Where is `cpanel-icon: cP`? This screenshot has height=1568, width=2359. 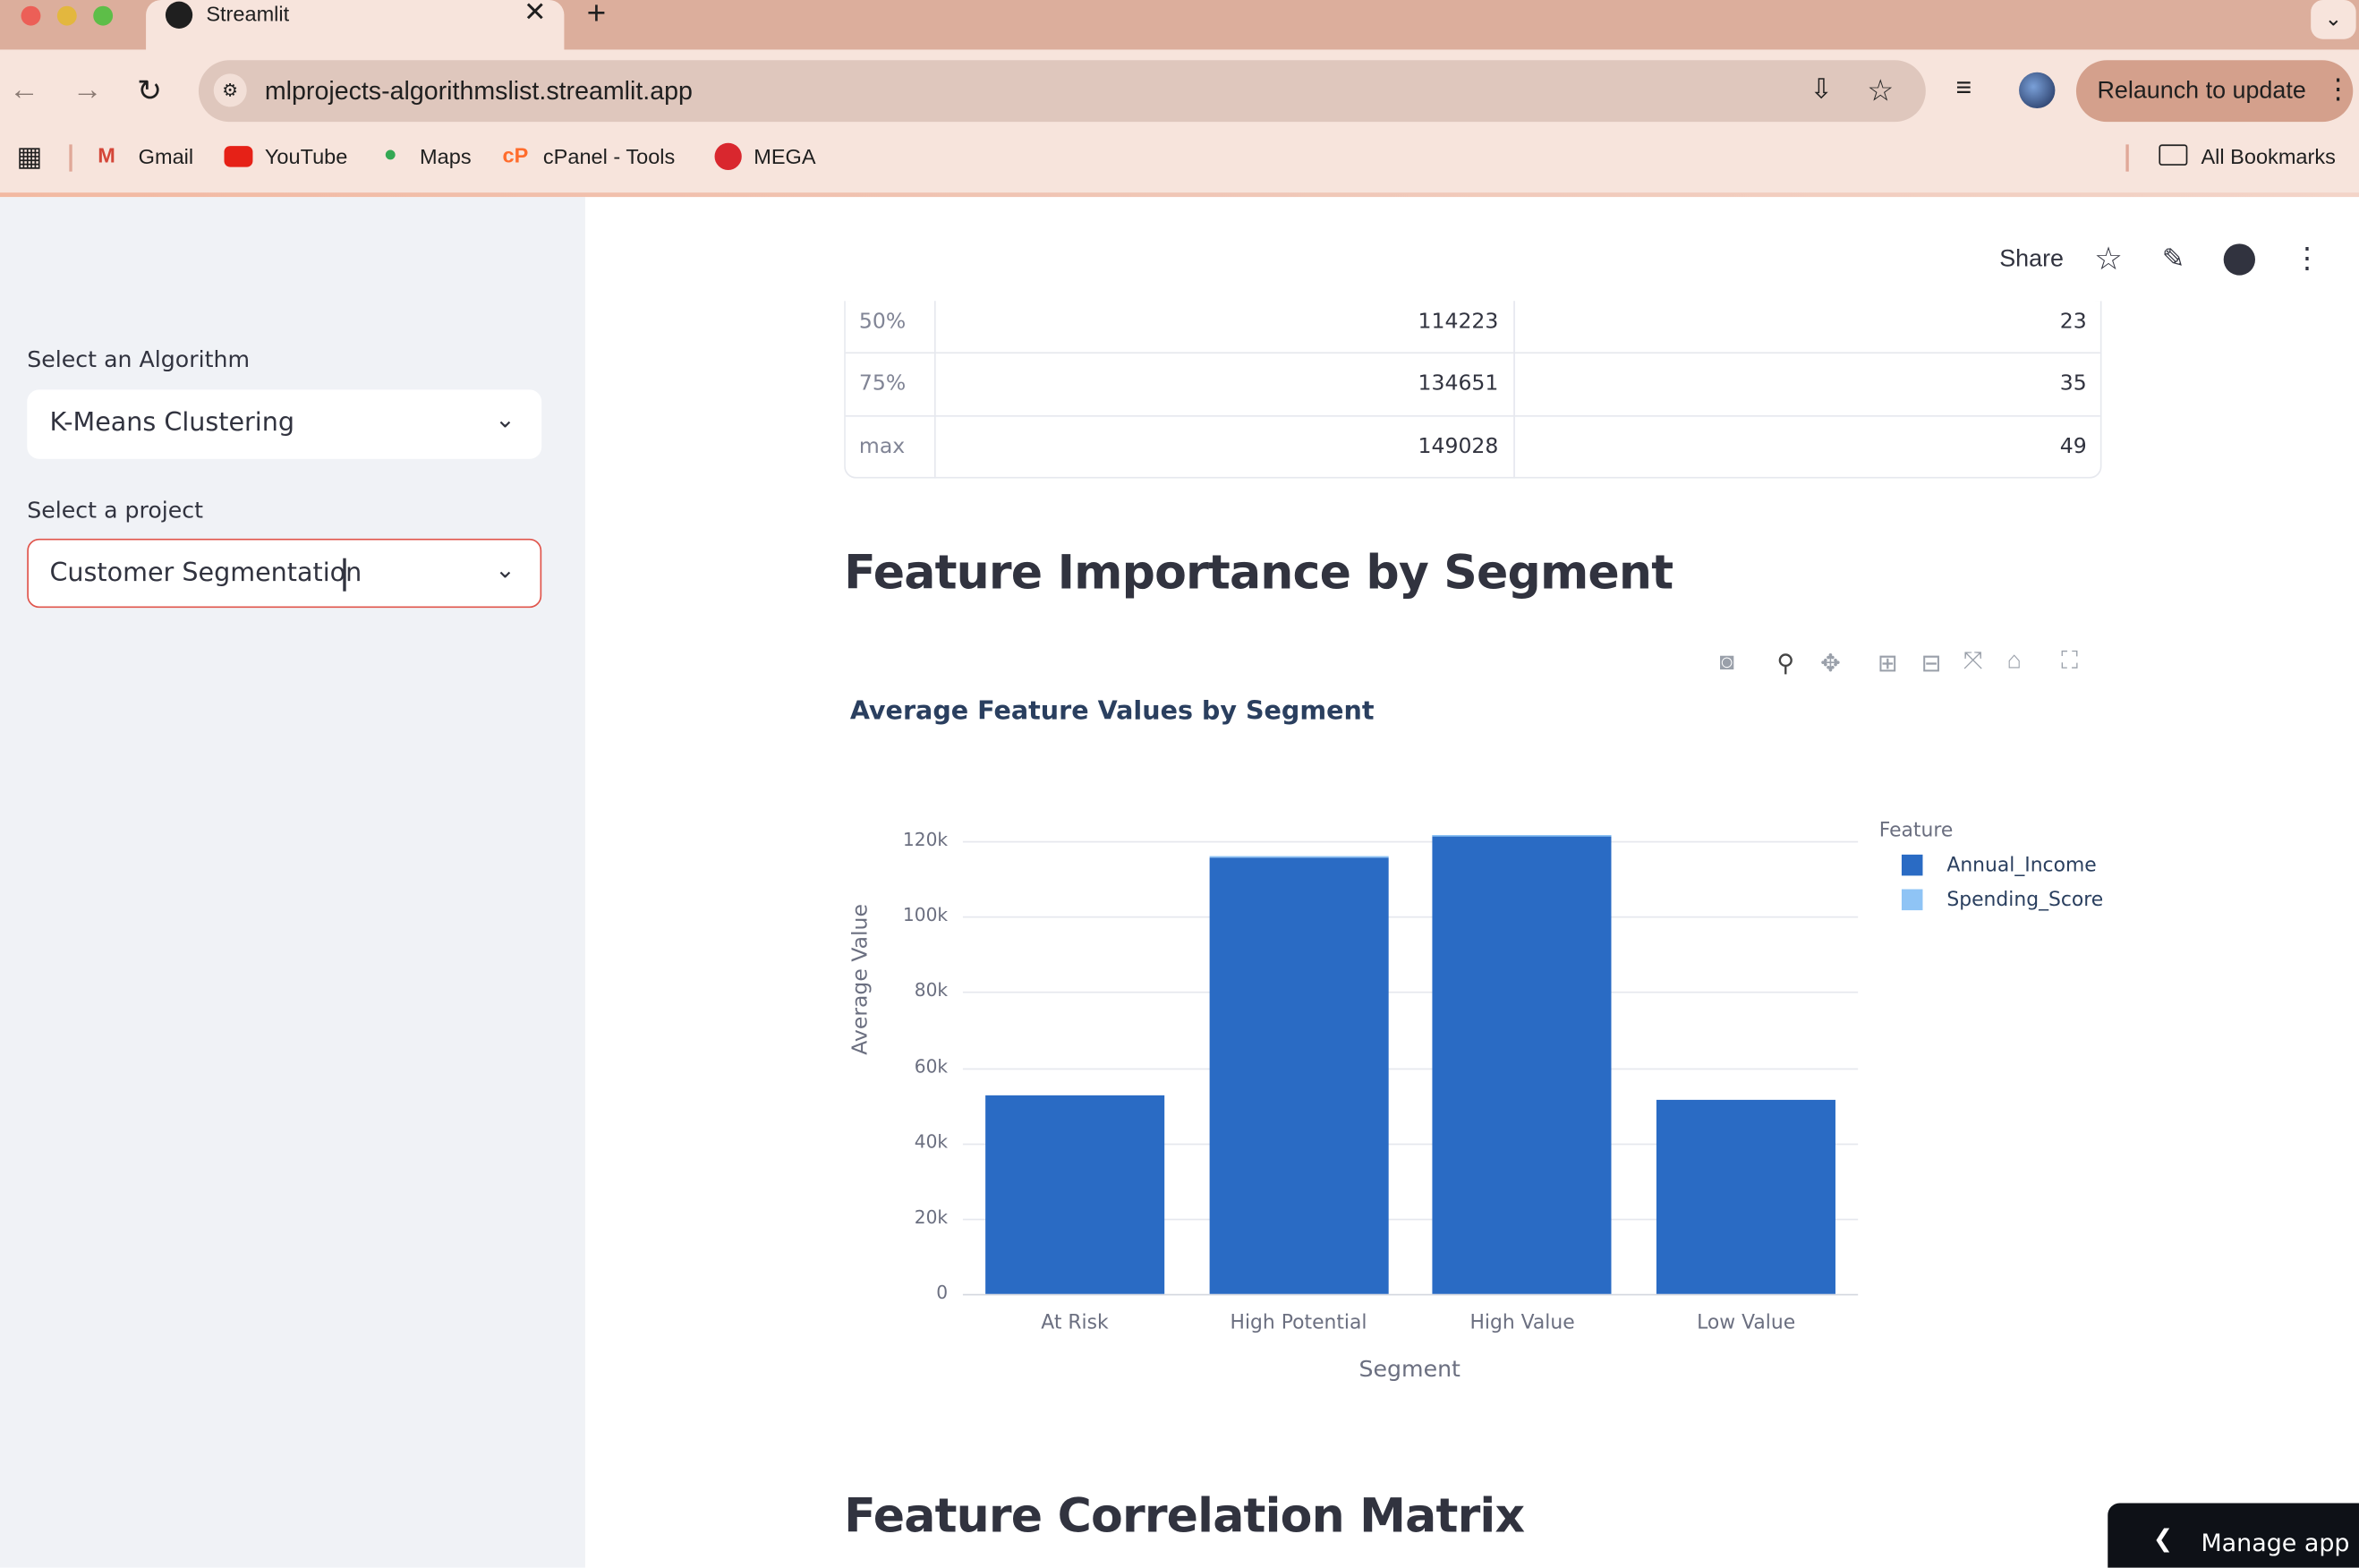
cpanel-icon: cP is located at coordinates (515, 154).